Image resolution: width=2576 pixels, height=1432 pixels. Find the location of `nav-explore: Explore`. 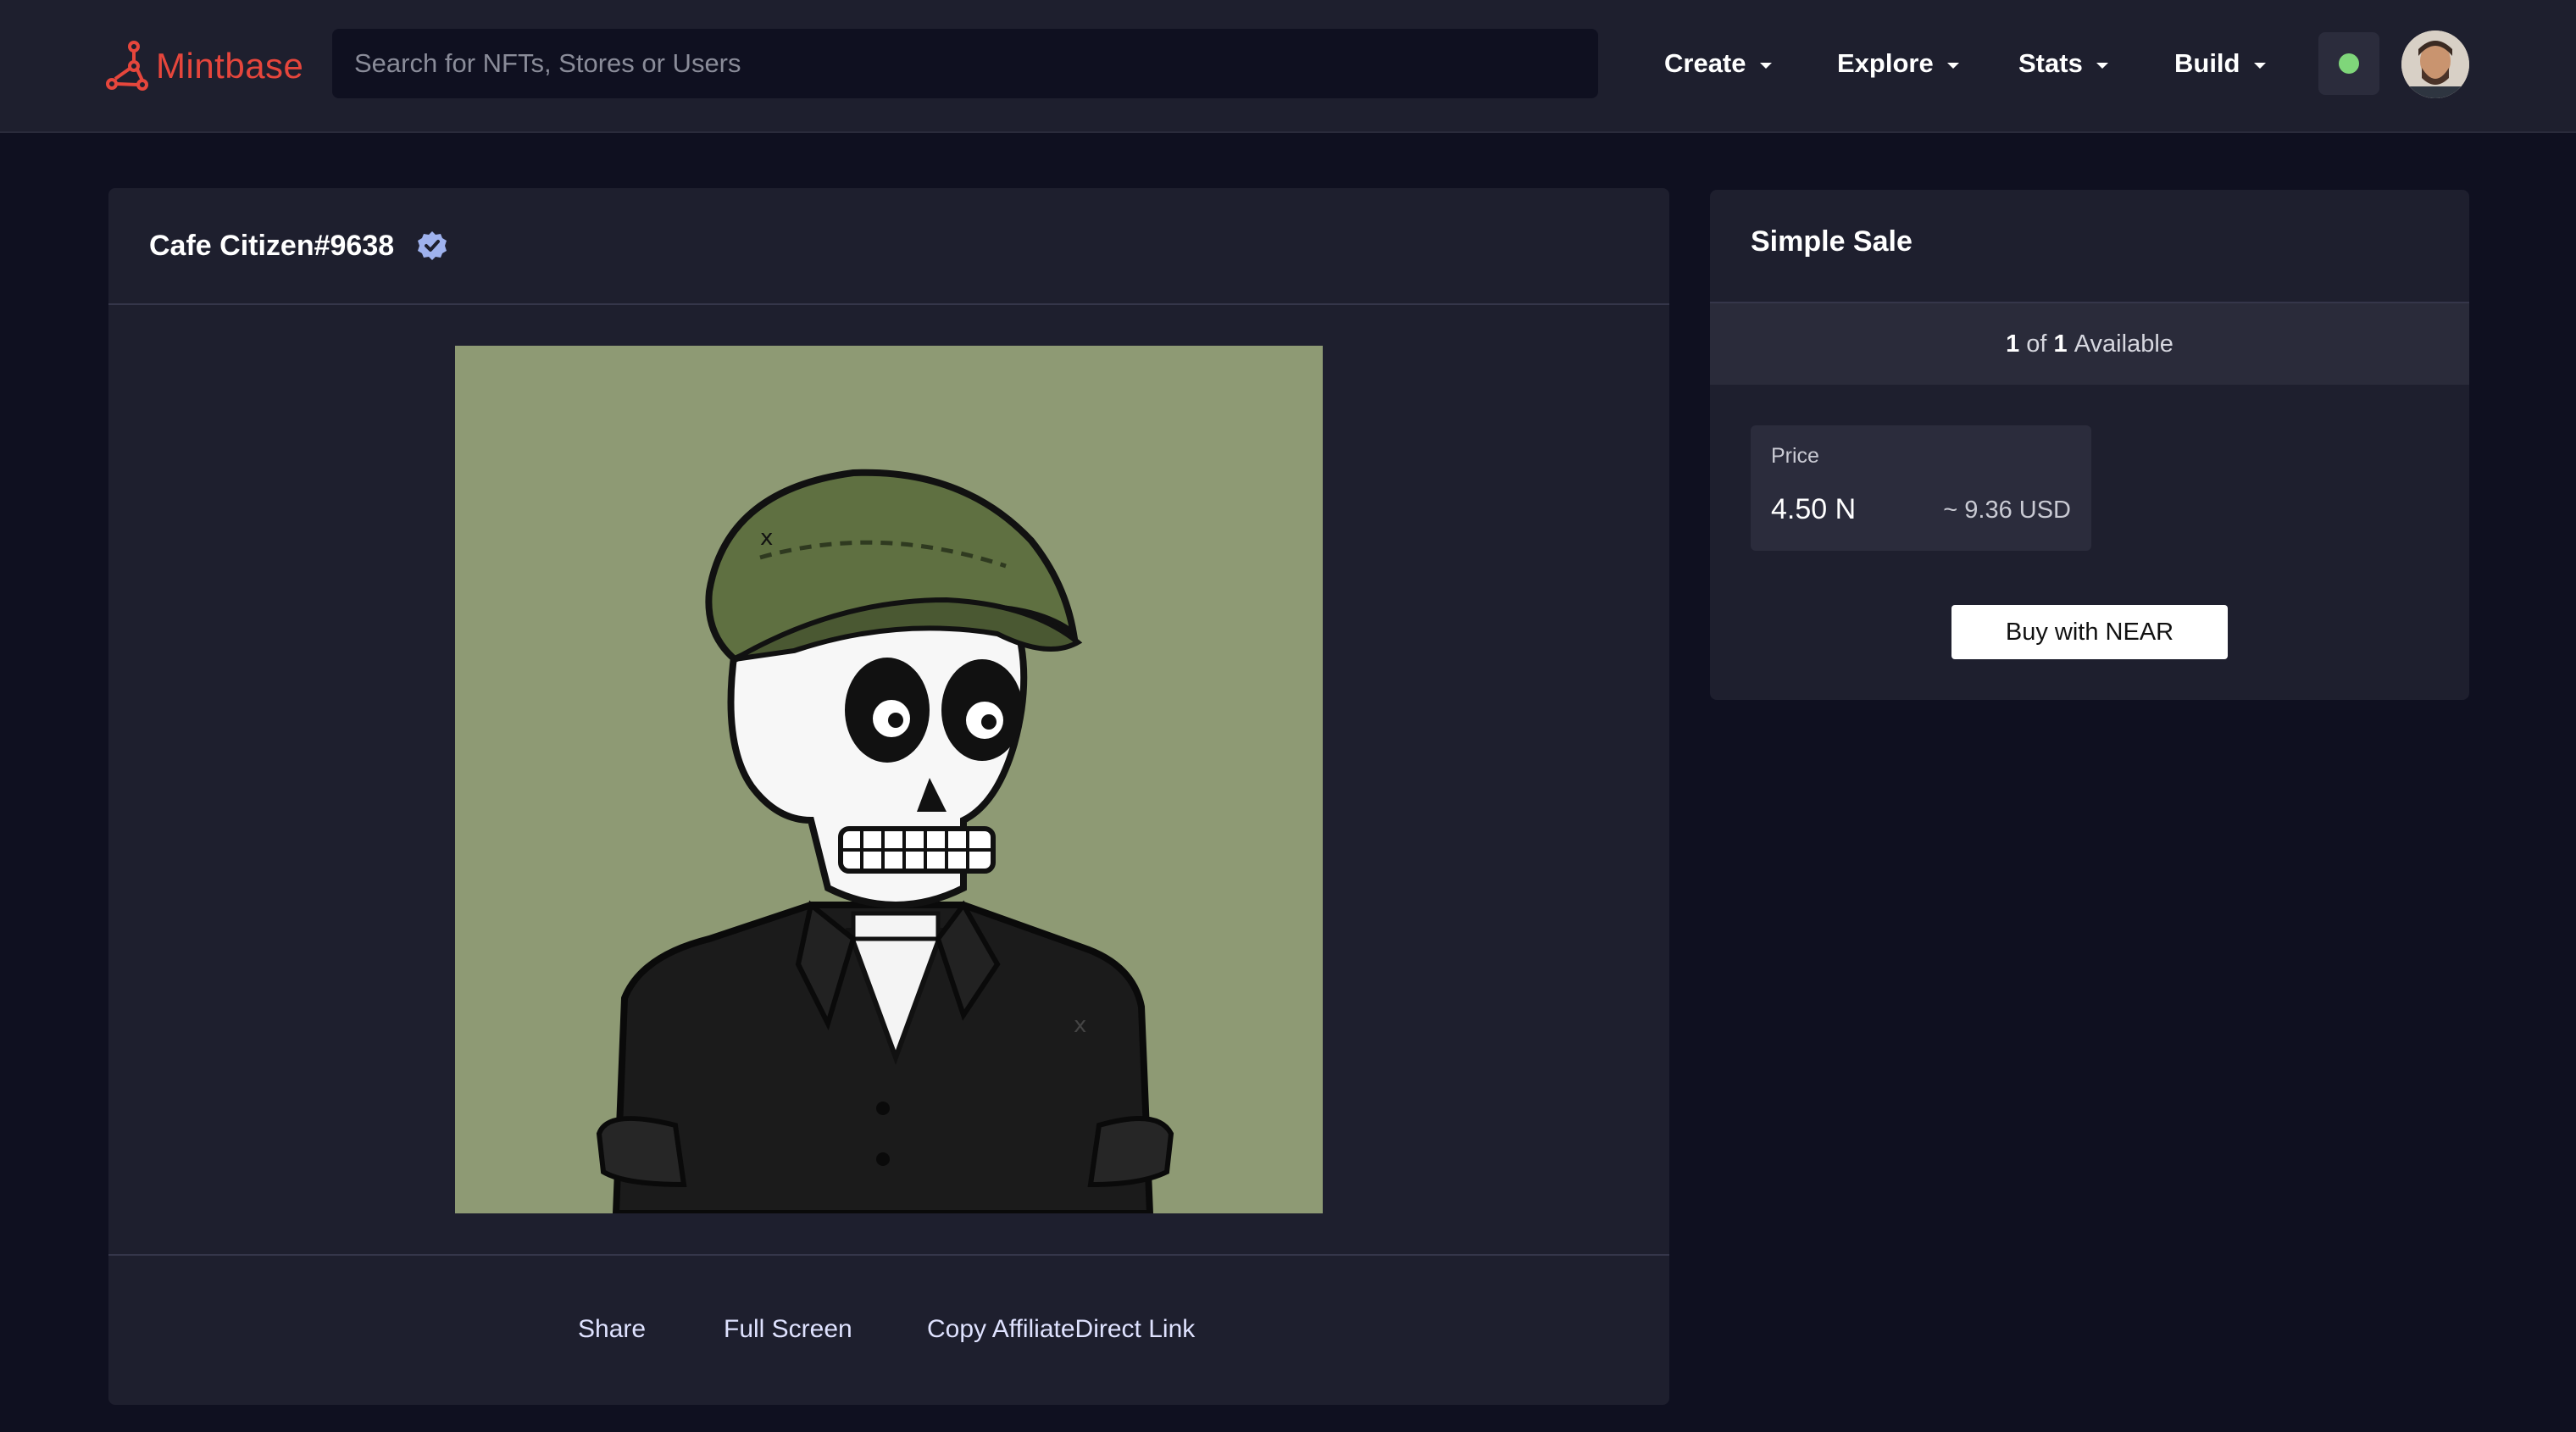

nav-explore: Explore is located at coordinates (1898, 63).